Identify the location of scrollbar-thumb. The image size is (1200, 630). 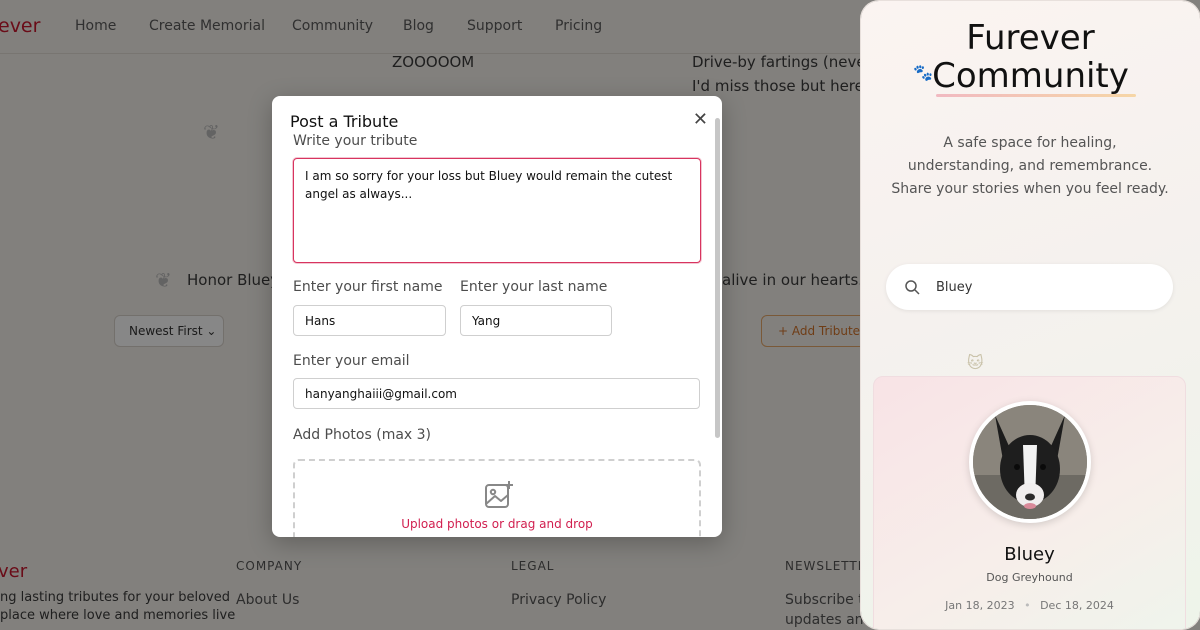
(717, 278).